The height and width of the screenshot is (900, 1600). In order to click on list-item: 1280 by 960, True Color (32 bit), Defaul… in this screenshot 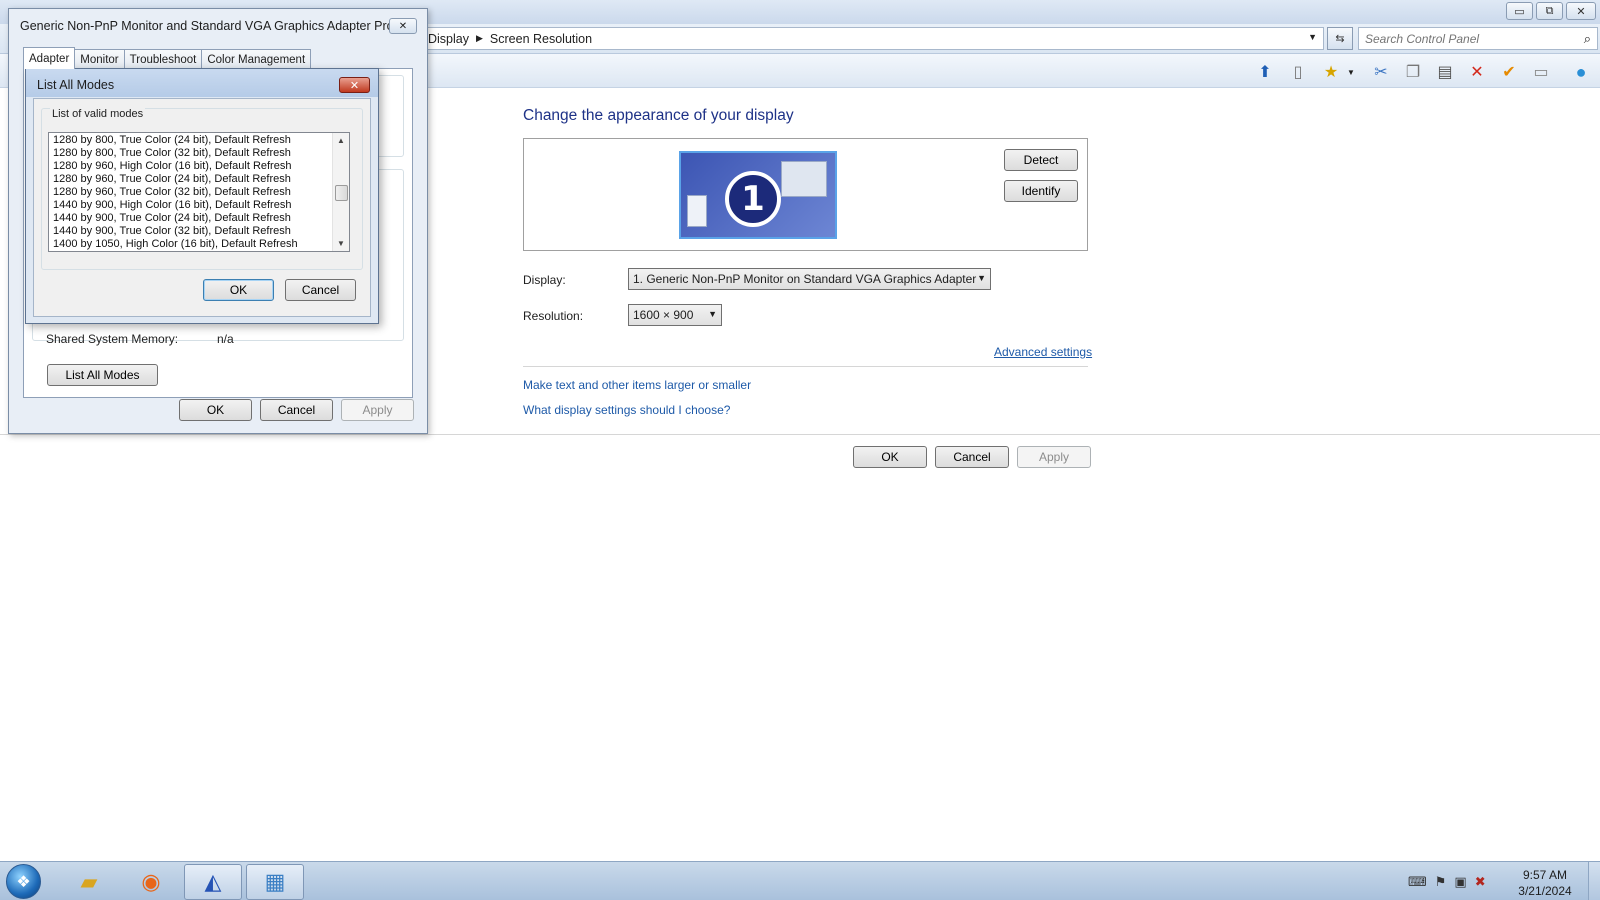, I will do `click(193, 192)`.